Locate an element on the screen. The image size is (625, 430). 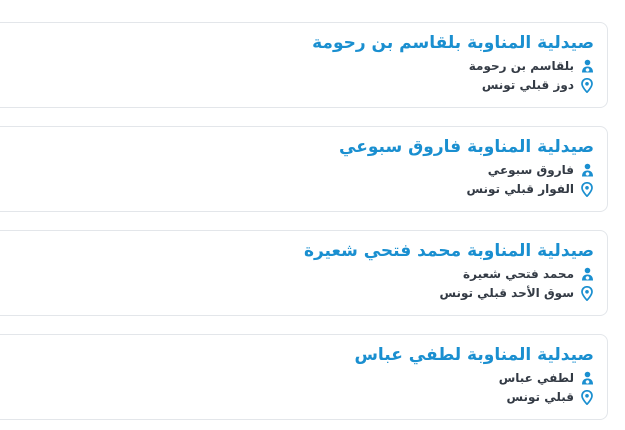
pharmacy-address-row: الفوار قبلي تونس is located at coordinates (530, 189).